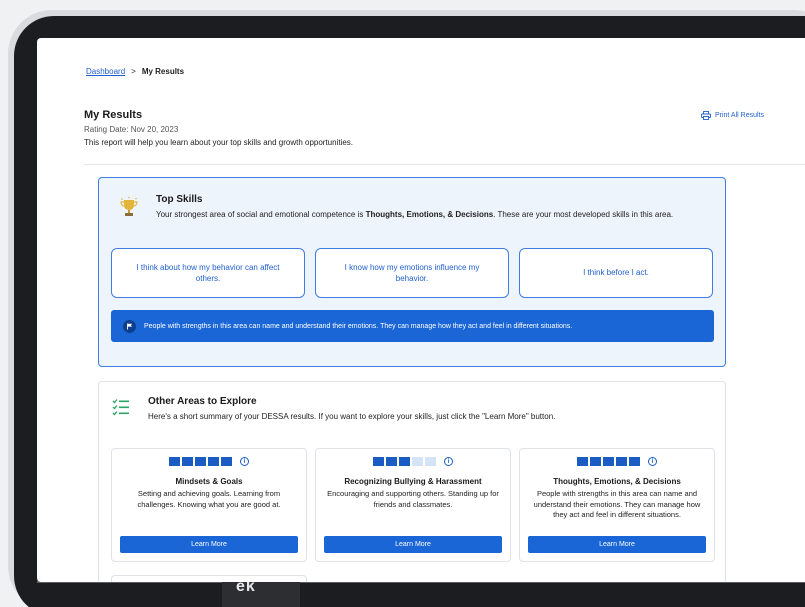 This screenshot has height=607, width=805. I want to click on page-title: My Results, so click(113, 115).